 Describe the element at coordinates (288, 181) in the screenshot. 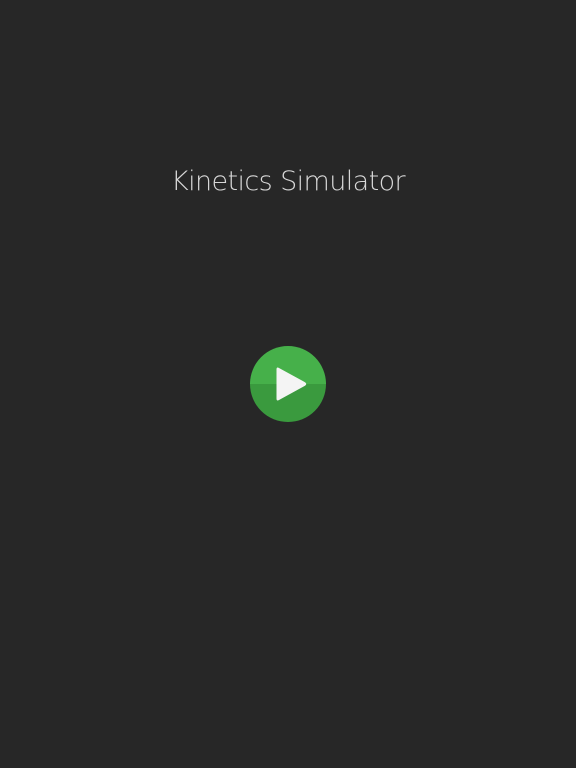

I see `app-title: Kinetics Simulator` at that location.